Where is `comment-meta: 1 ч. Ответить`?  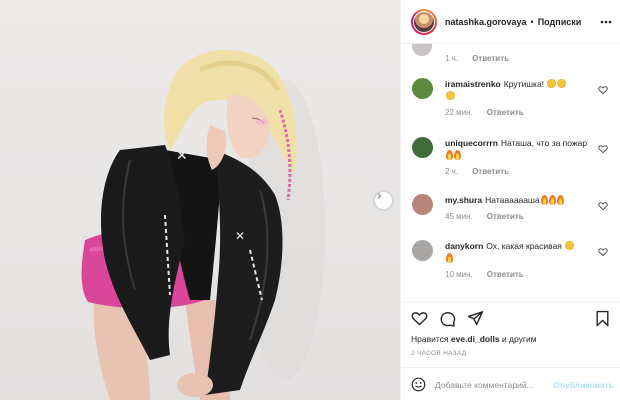 comment-meta: 1 ч. Ответить is located at coordinates (477, 58).